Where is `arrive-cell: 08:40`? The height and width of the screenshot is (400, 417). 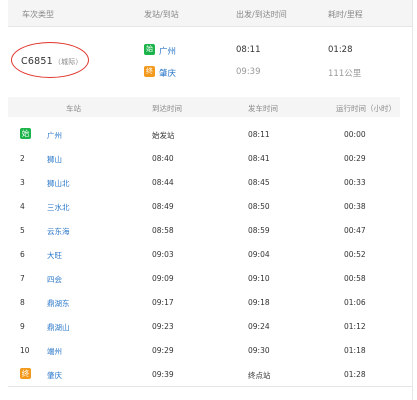
arrive-cell: 08:40 is located at coordinates (163, 158).